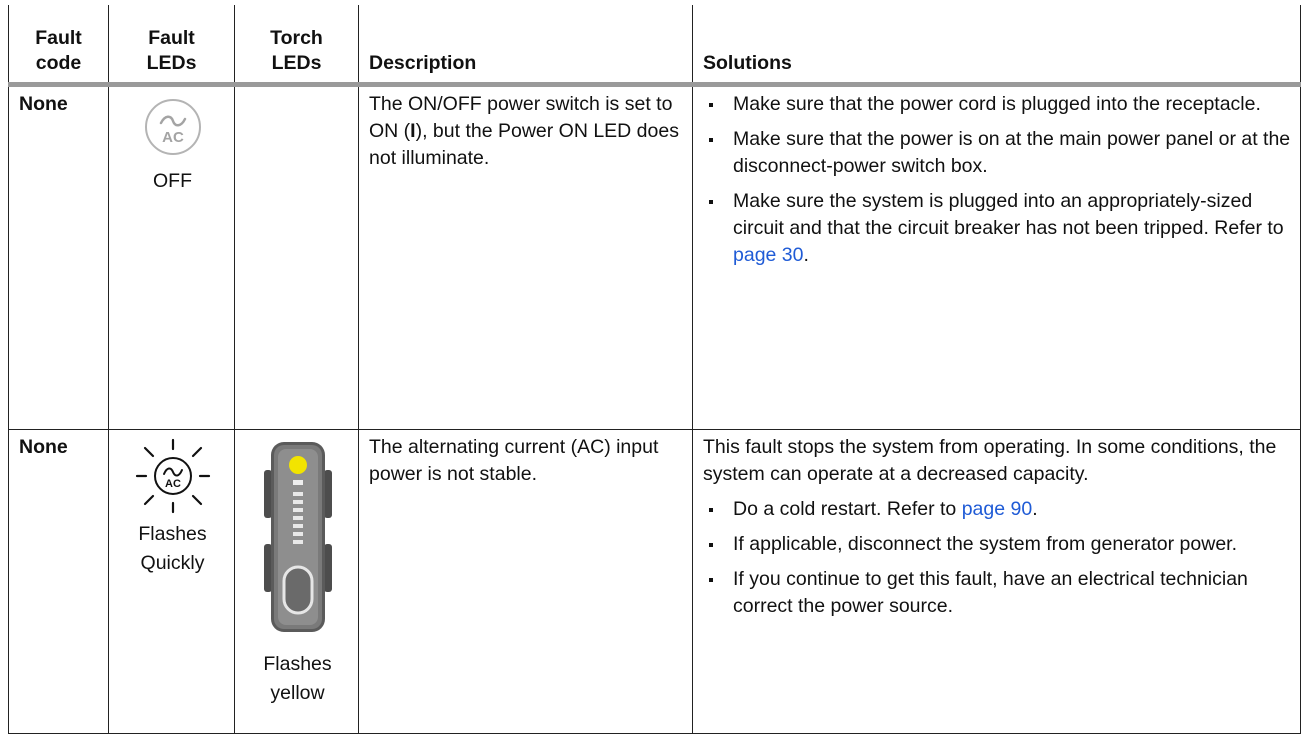 The height and width of the screenshot is (734, 1310). What do you see at coordinates (297, 536) in the screenshot?
I see `torch-led-panel-icon` at bounding box center [297, 536].